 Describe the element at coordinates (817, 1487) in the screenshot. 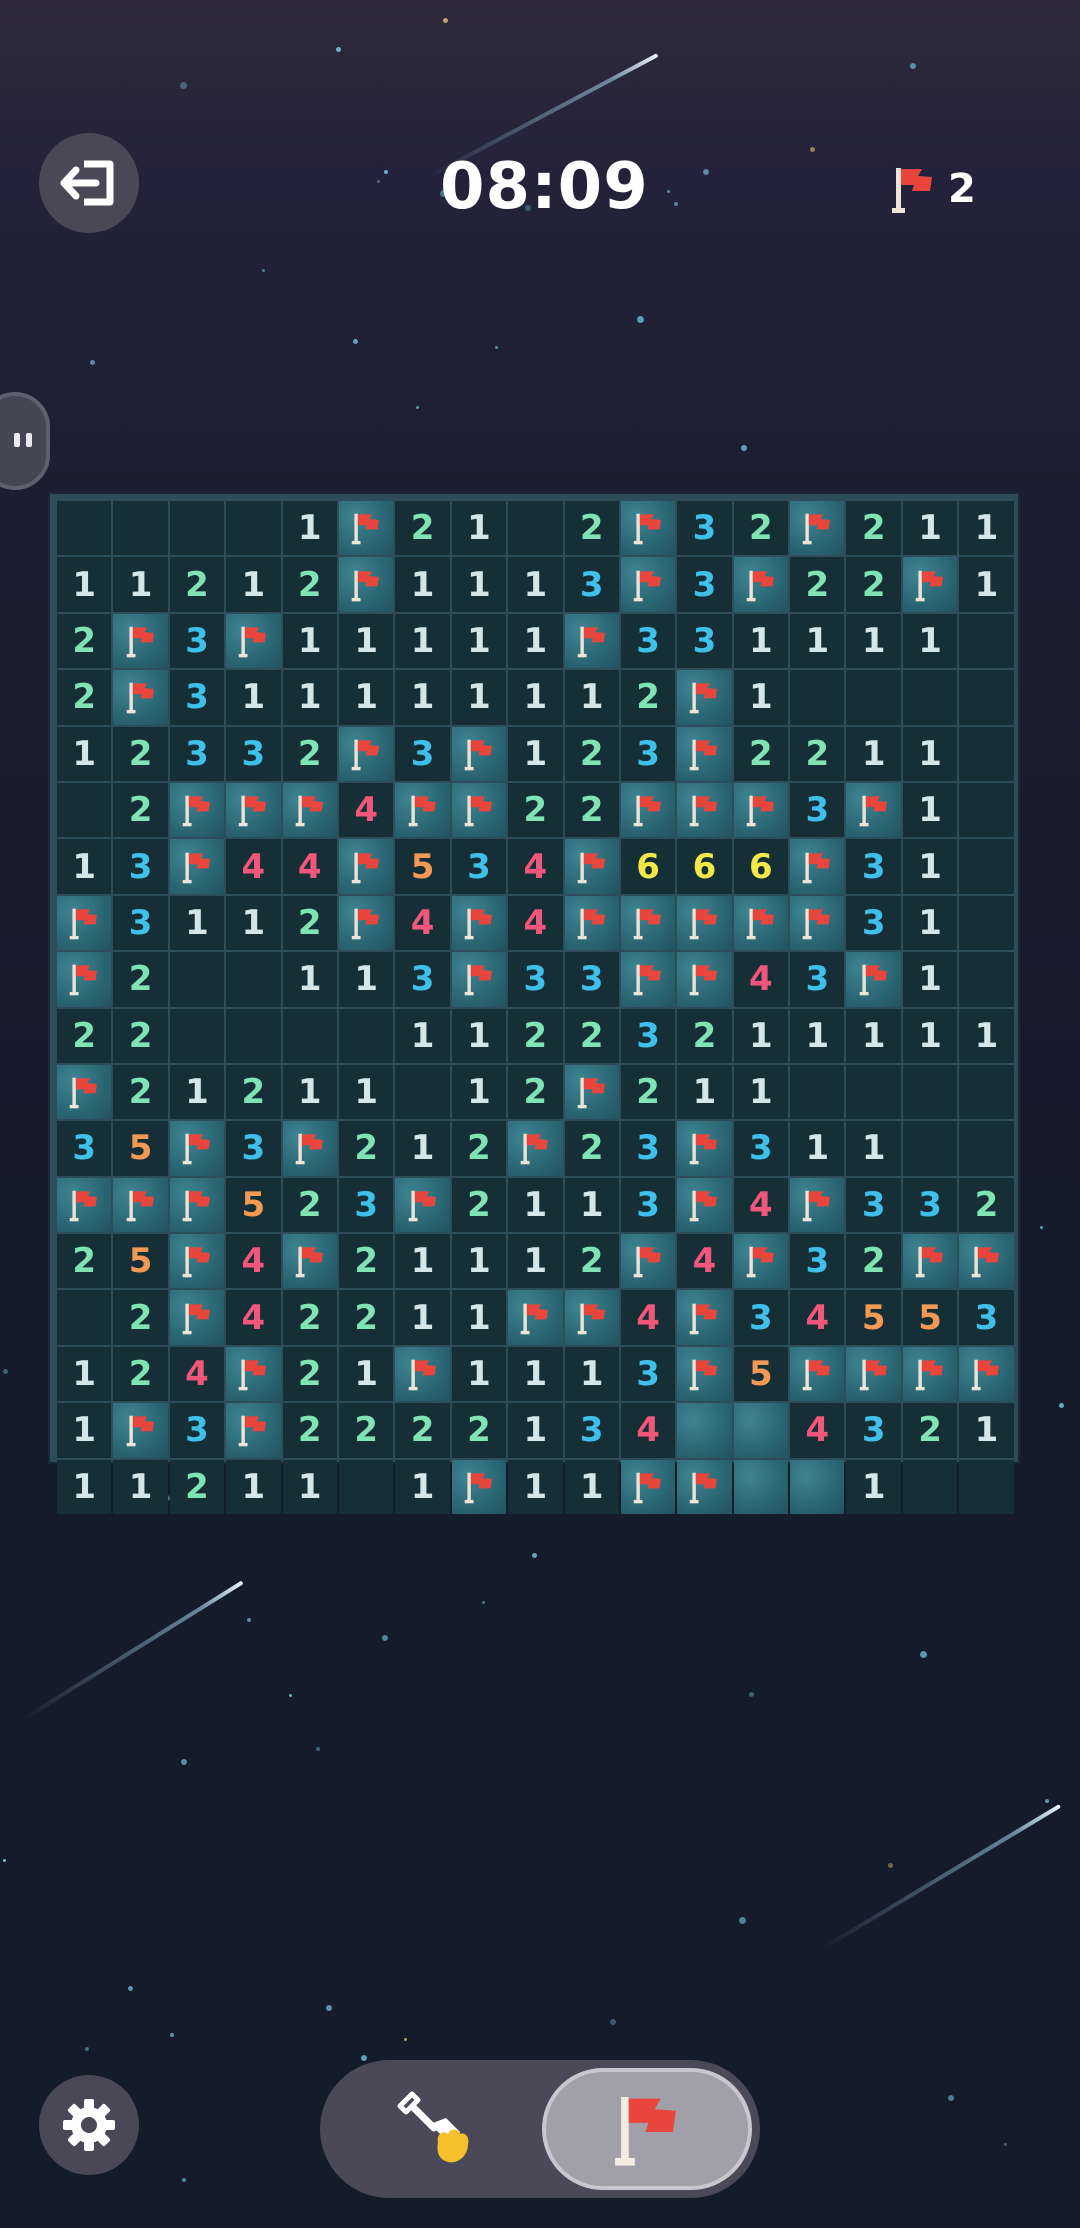

I see `hidden-cell` at that location.